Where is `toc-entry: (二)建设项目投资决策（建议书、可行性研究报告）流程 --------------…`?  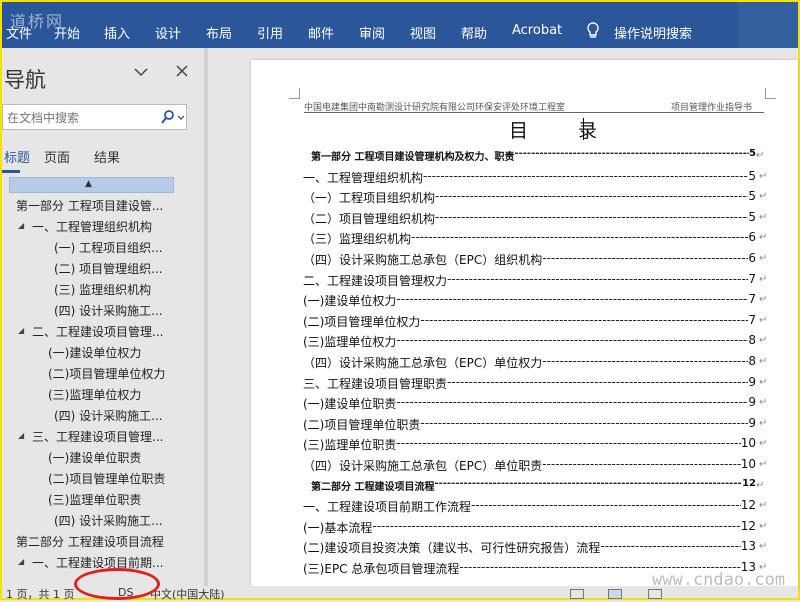
toc-entry: (二)建设项目投资决策（建议书、可行性研究报告）流程 --------------… is located at coordinates (529, 548).